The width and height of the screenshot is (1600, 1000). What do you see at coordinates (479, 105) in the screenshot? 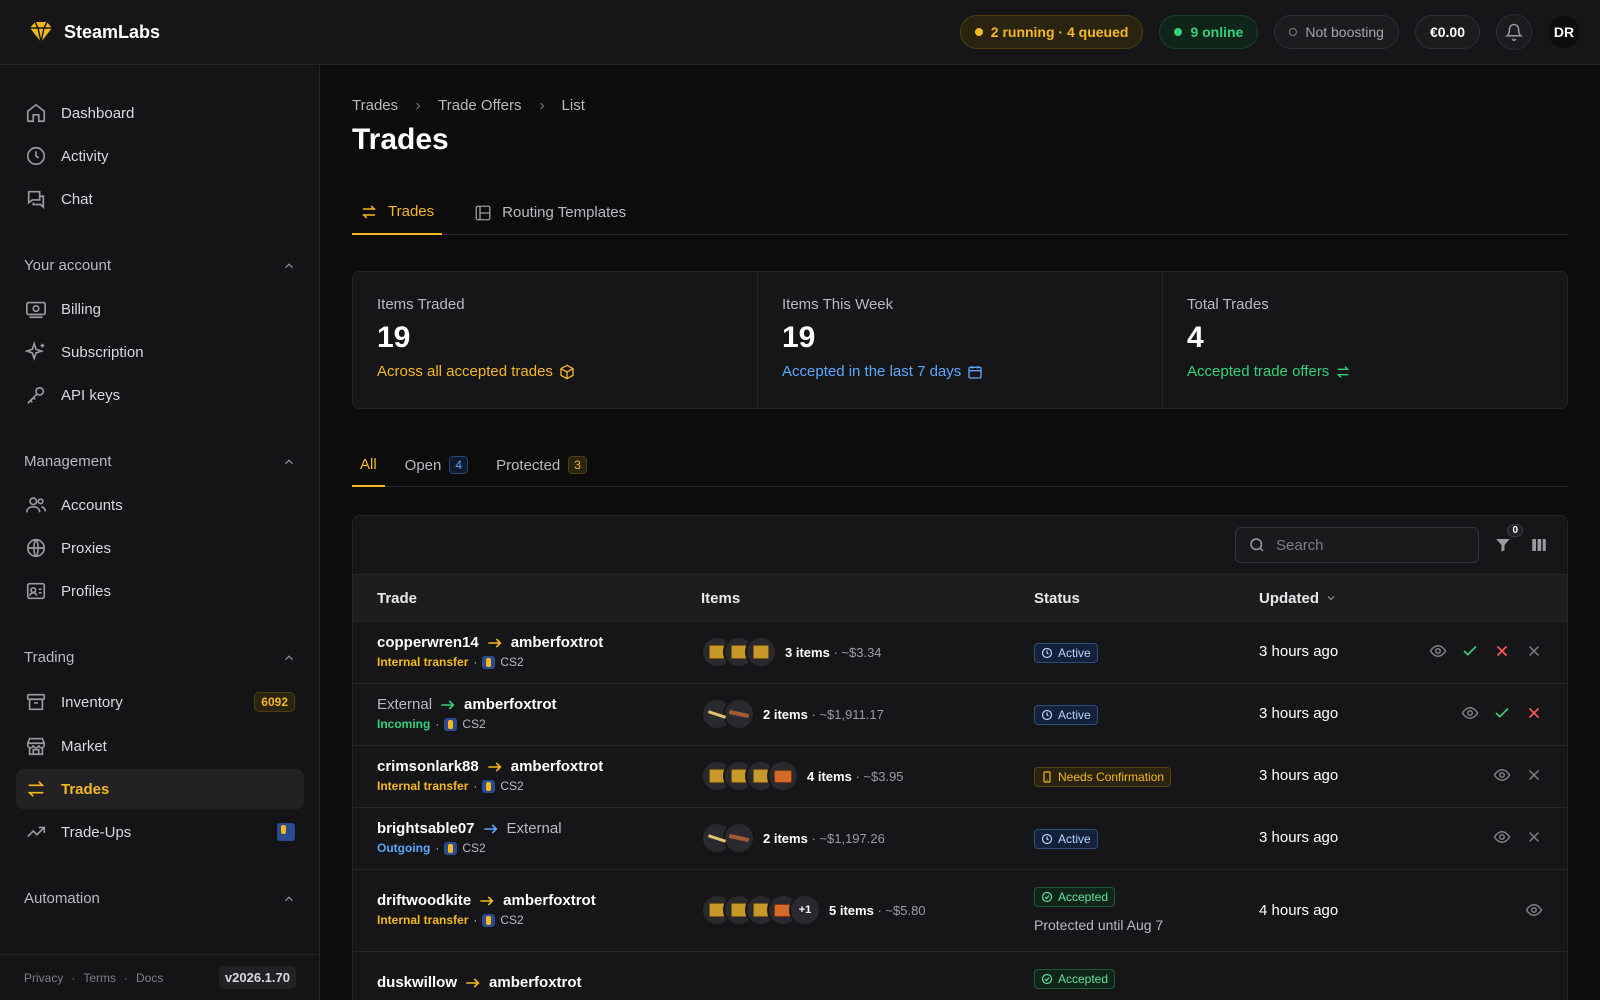
I see `breadcrumb-trade-offers: Trade Offers` at bounding box center [479, 105].